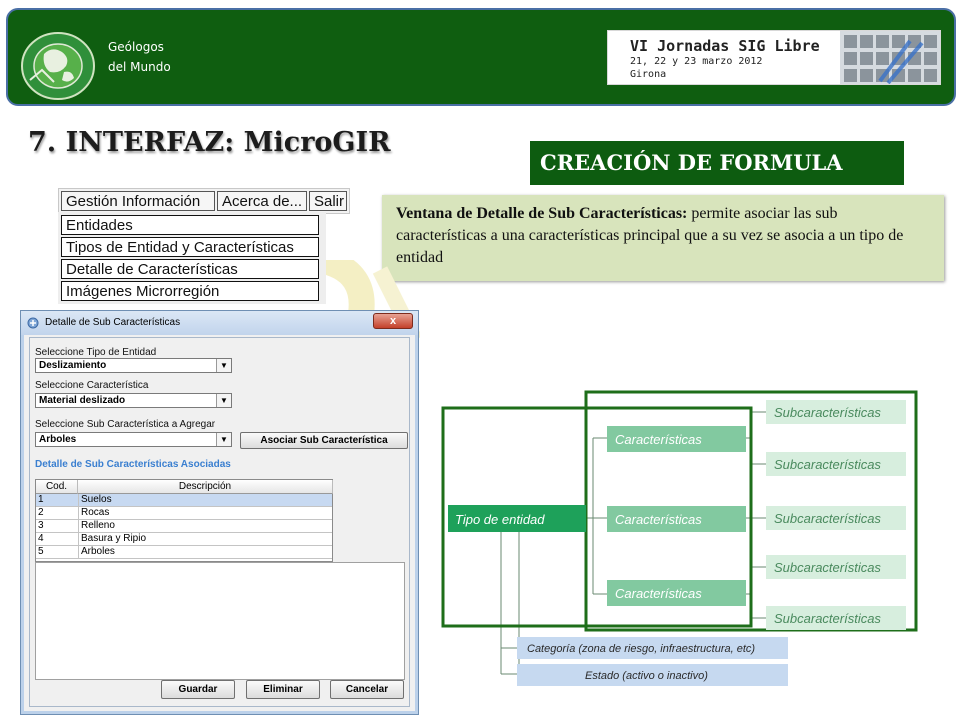 This screenshot has height=720, width=960. What do you see at coordinates (204, 526) in the screenshot?
I see `cell-description: Relleno` at bounding box center [204, 526].